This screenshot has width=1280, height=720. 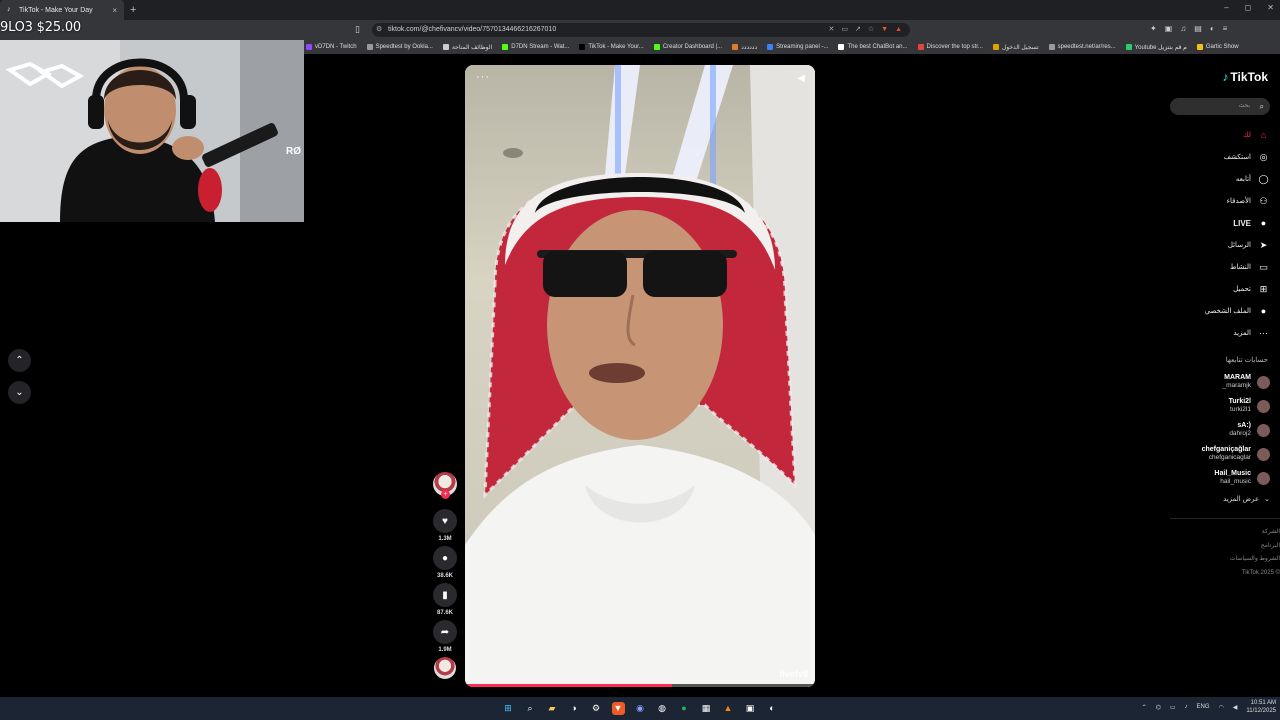 What do you see at coordinates (357, 29) in the screenshot?
I see `bookmark-icon: ▯` at bounding box center [357, 29].